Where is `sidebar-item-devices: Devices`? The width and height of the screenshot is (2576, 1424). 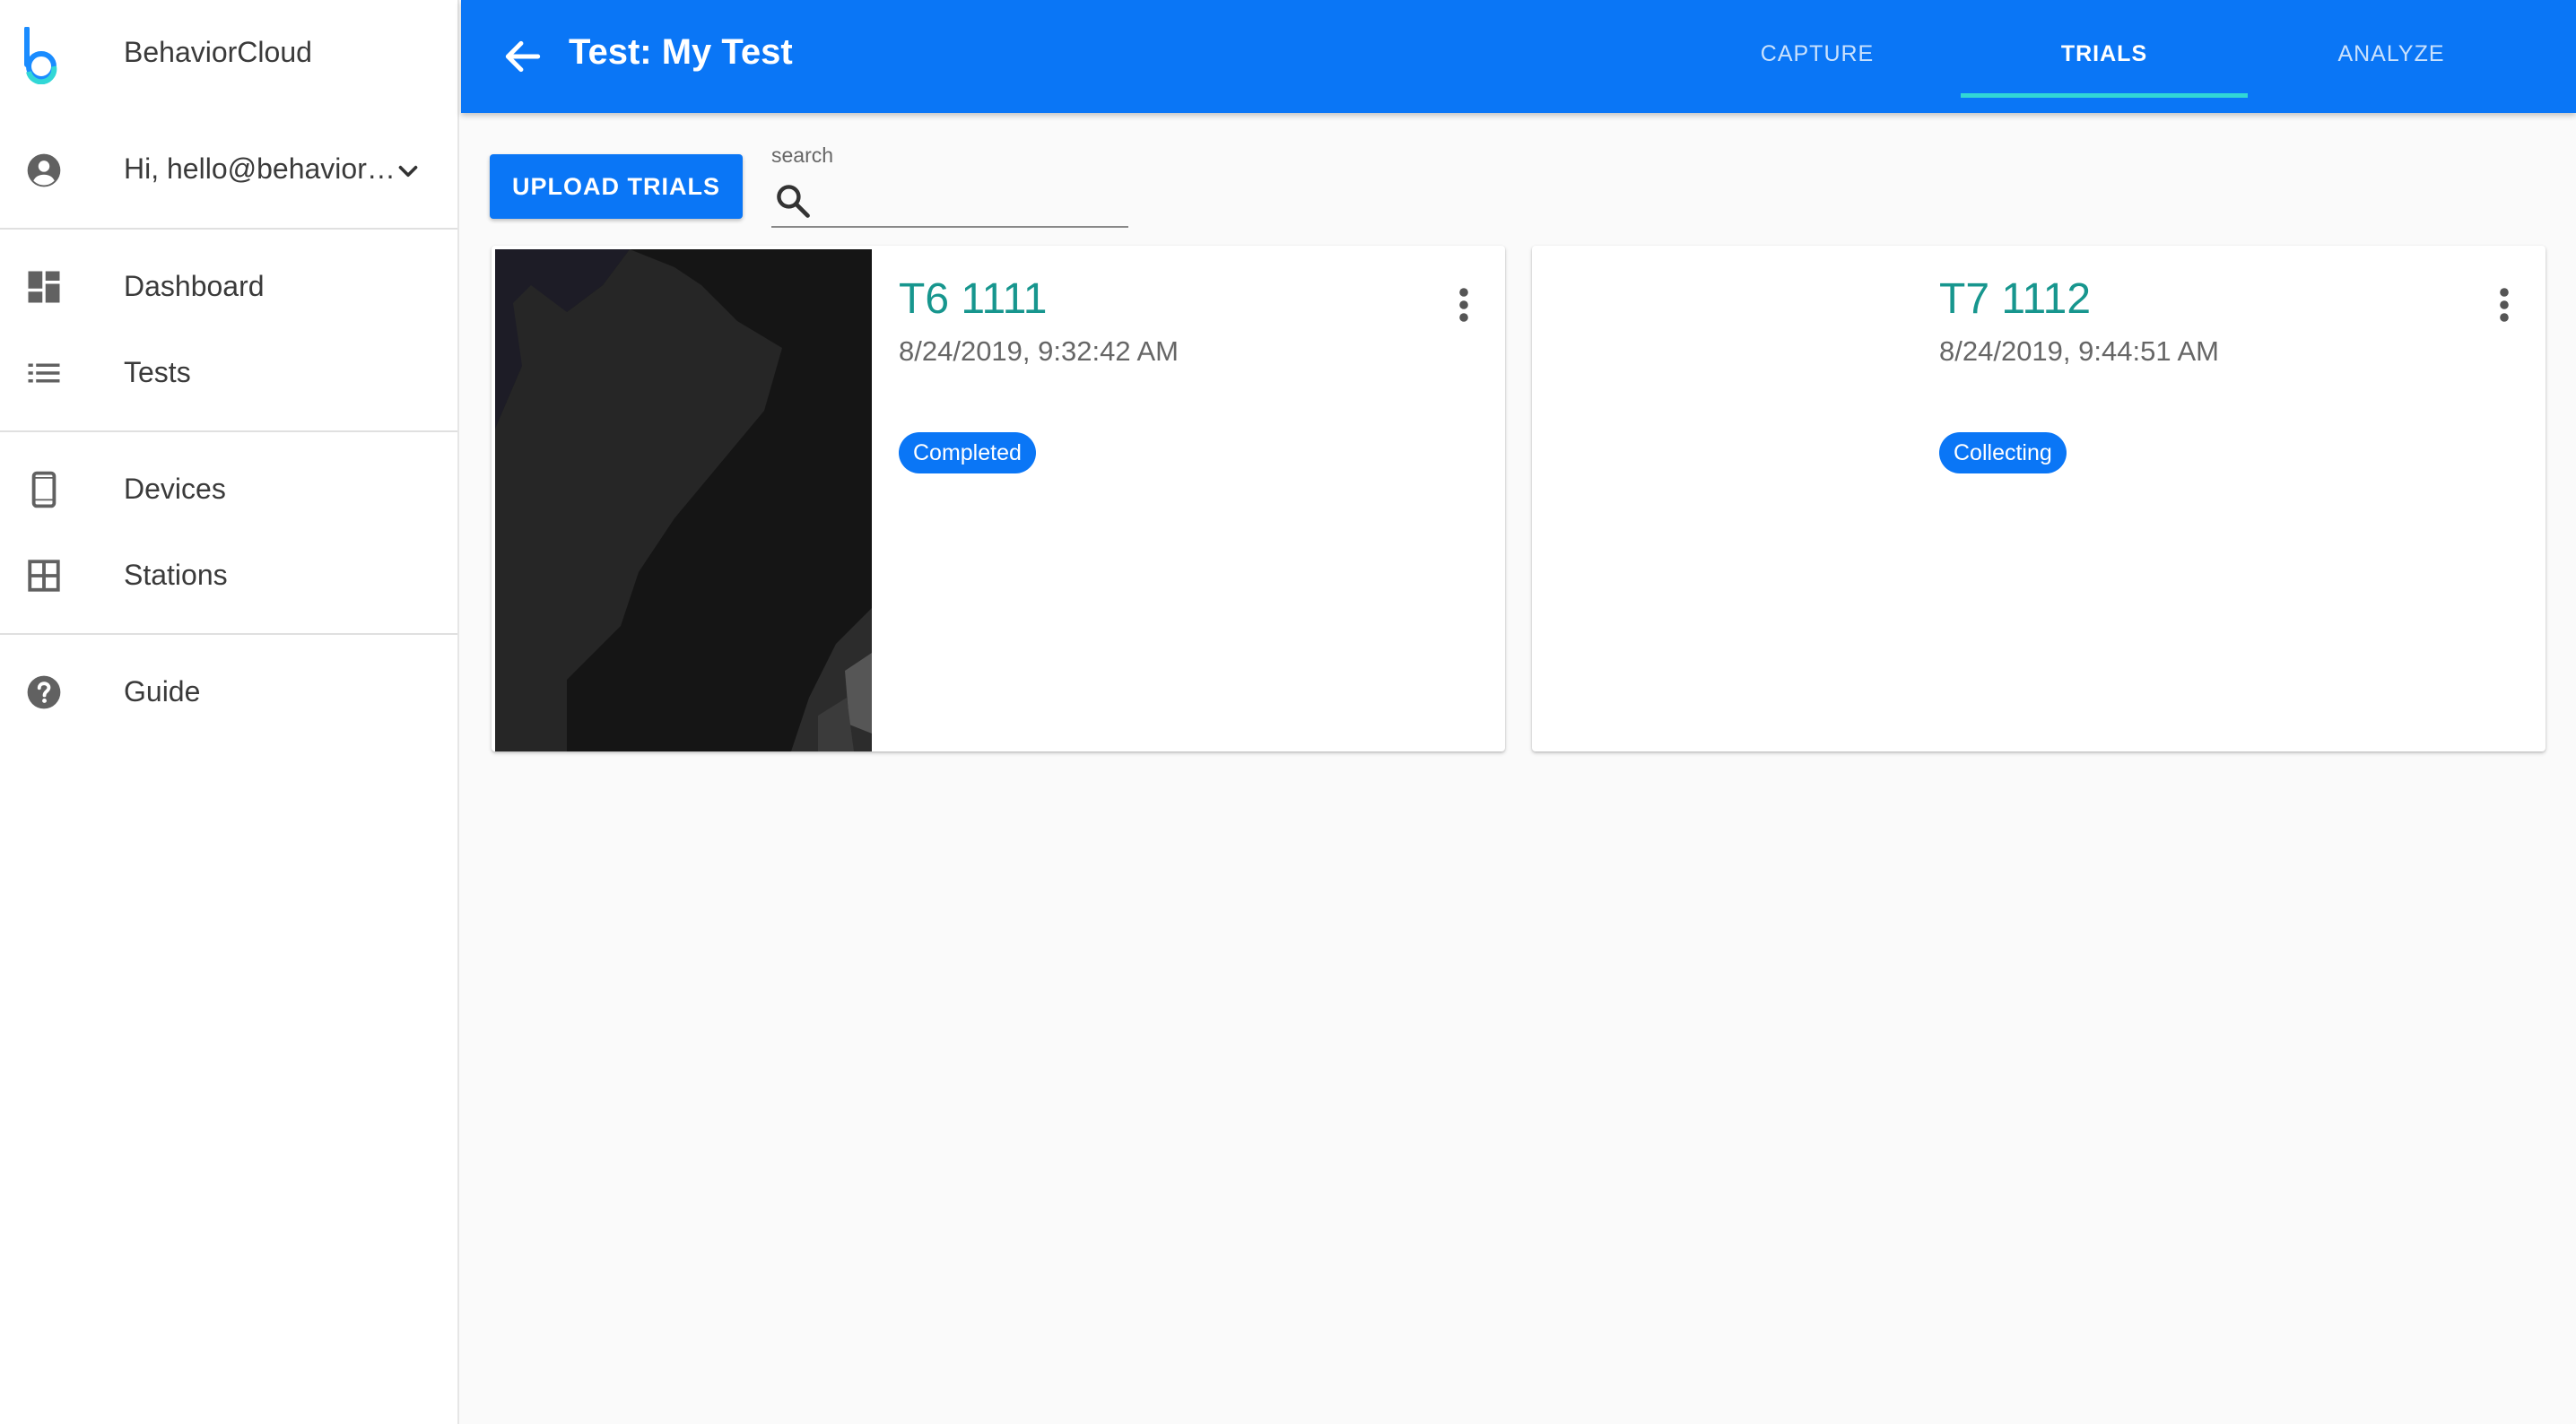
sidebar-item-devices: Devices is located at coordinates (228, 488).